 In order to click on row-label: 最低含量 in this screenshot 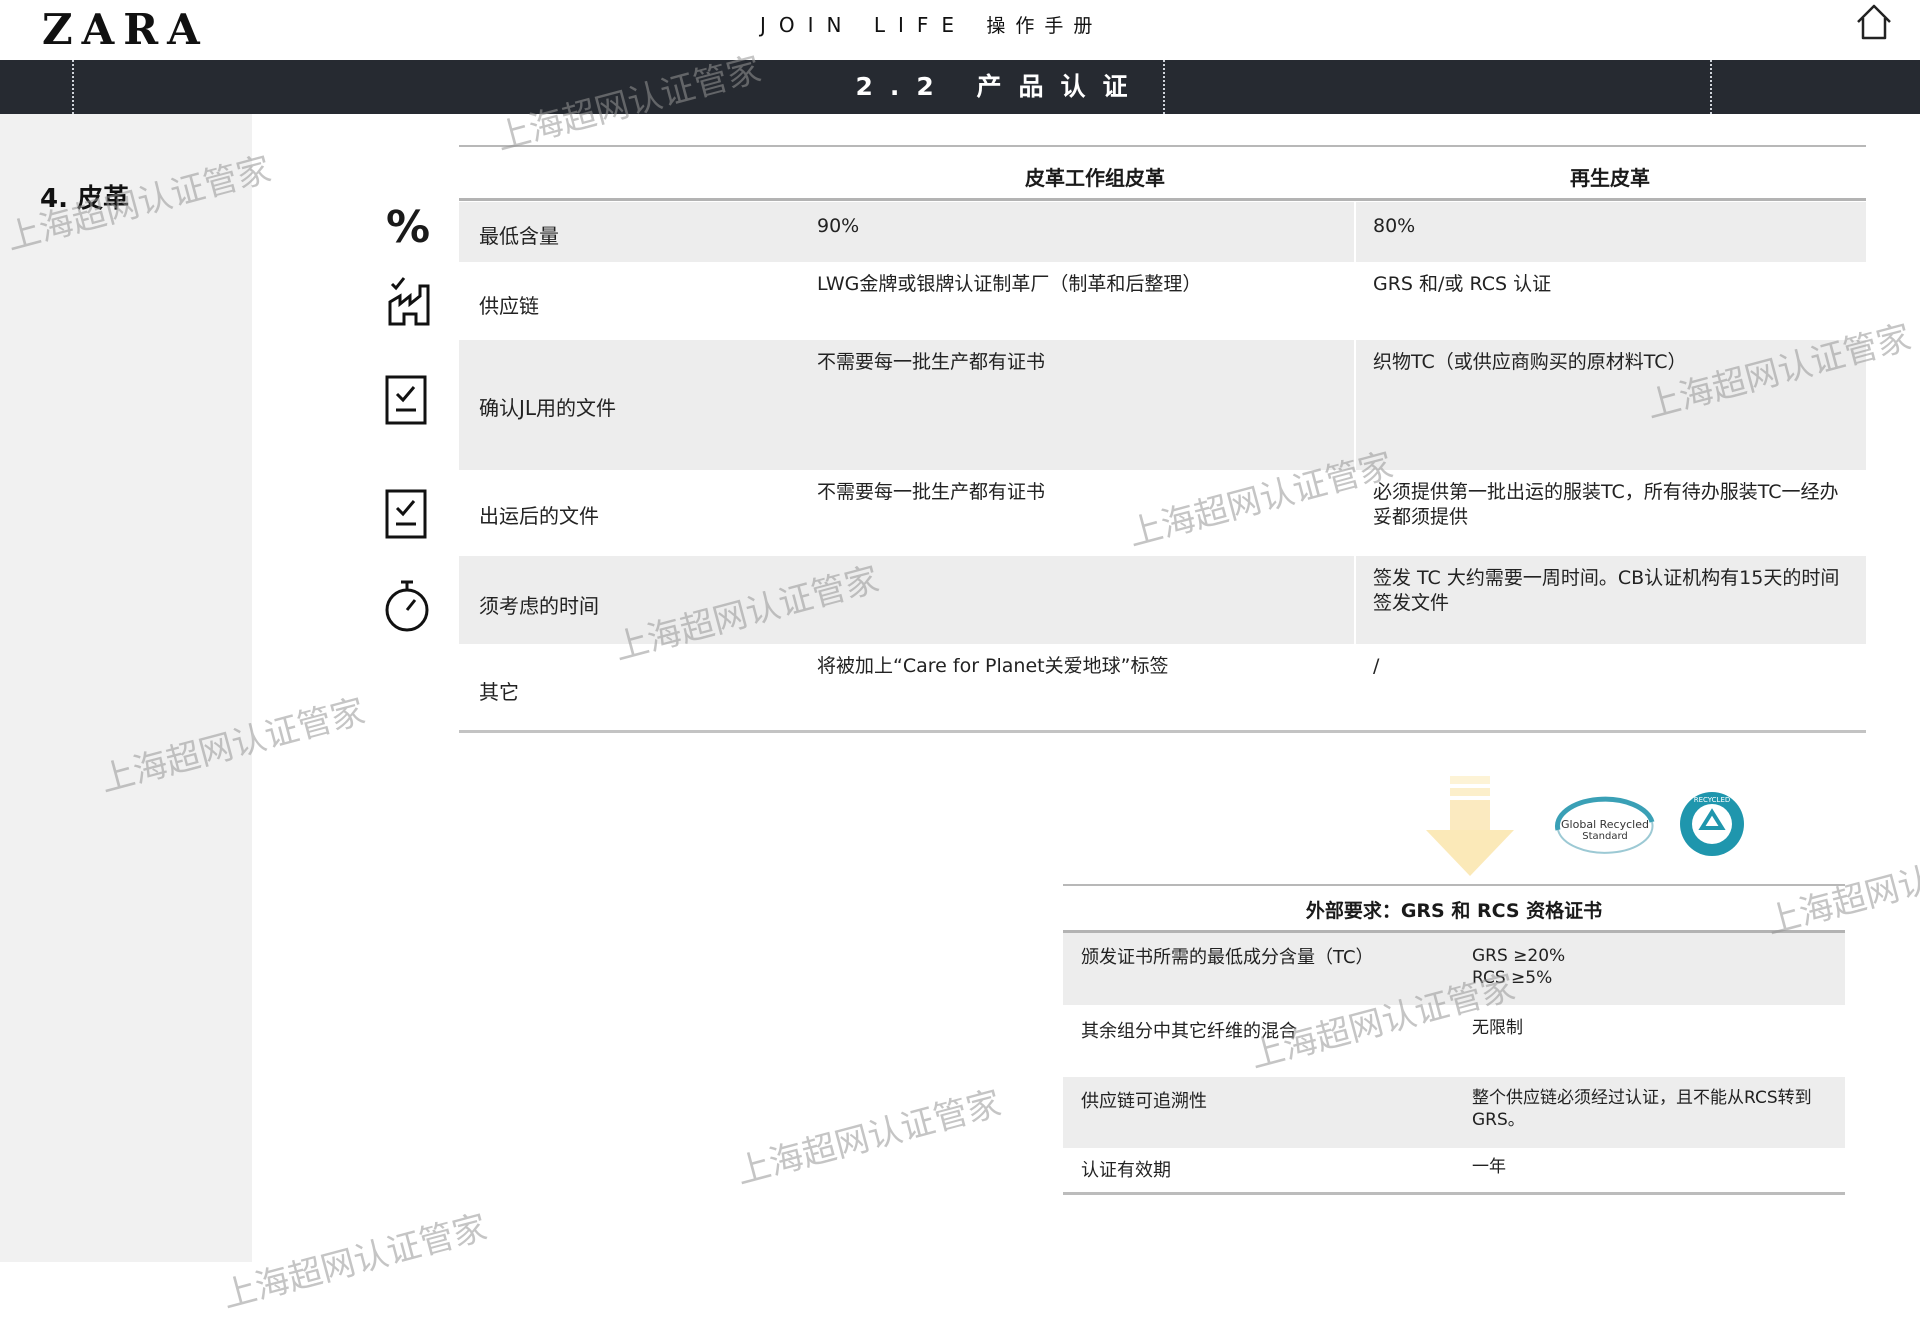, I will do `click(519, 236)`.